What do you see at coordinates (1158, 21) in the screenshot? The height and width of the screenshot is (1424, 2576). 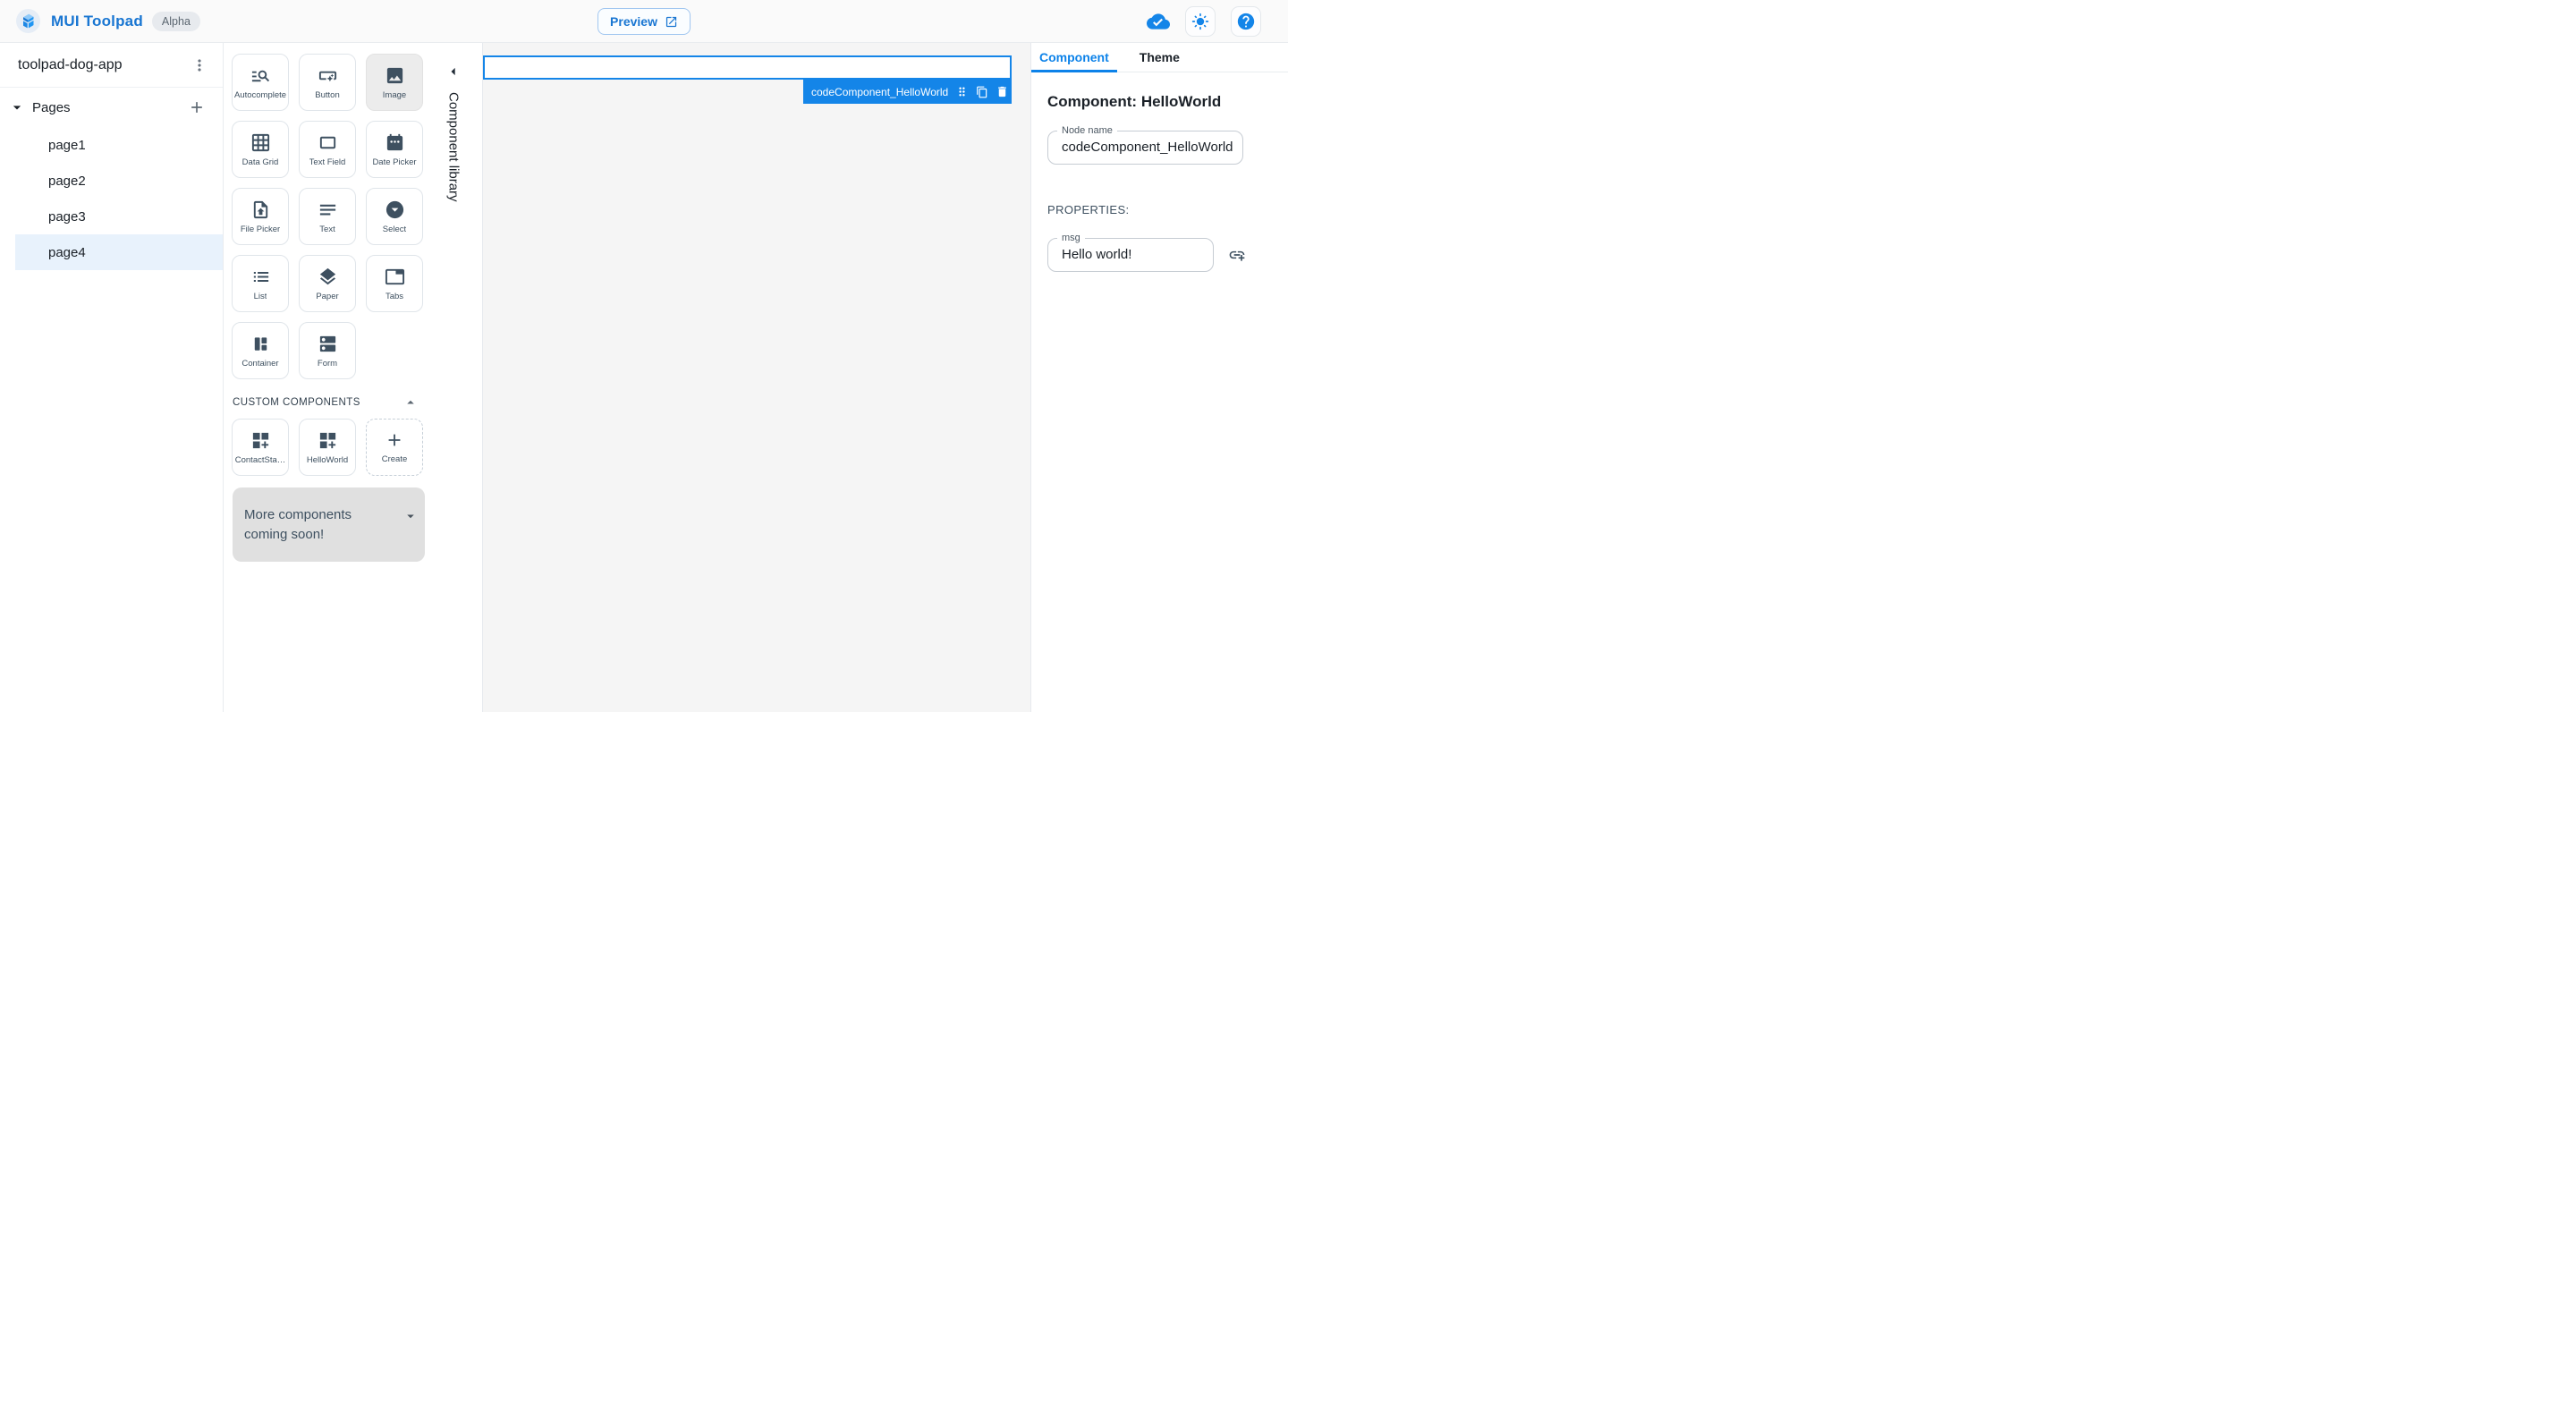 I see `cloud-done-icon` at bounding box center [1158, 21].